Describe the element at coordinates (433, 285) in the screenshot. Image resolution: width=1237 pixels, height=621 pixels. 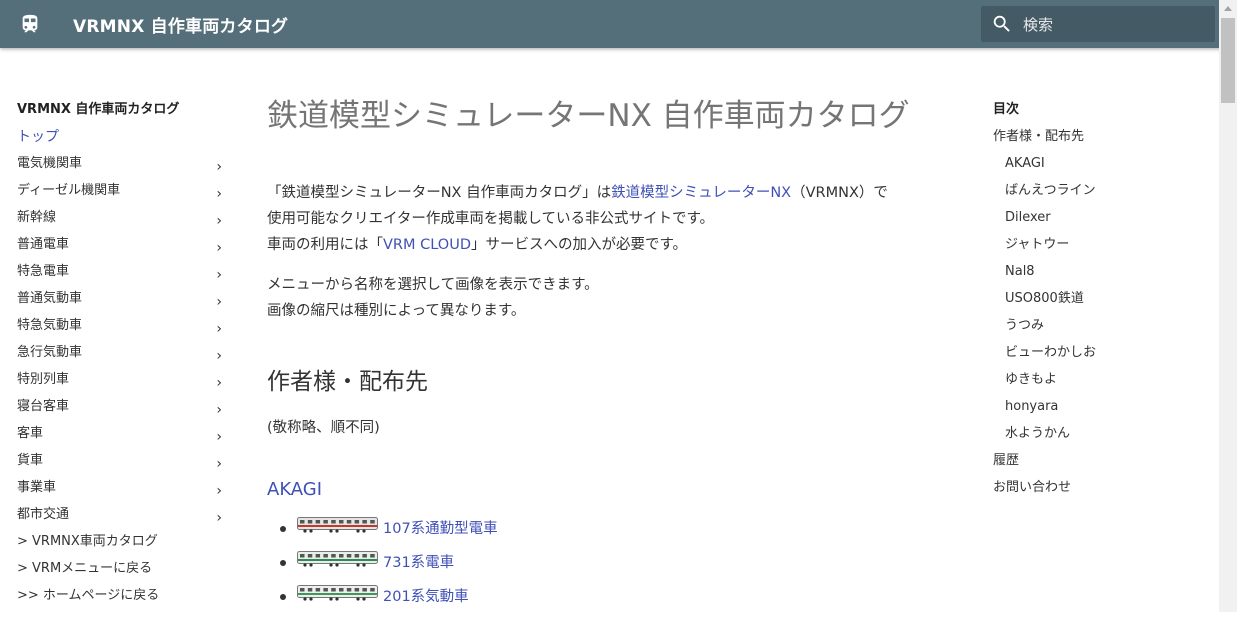
I see `usage-text: メニューから名称を選択して画像を表示できます。` at that location.